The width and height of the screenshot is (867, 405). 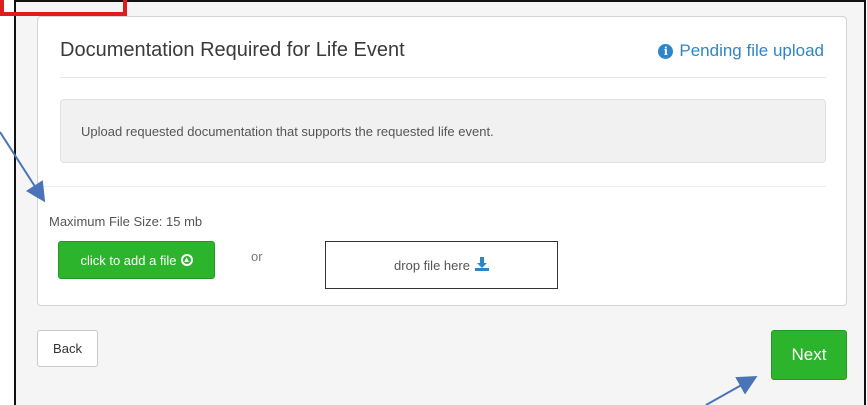 What do you see at coordinates (751, 50) in the screenshot?
I see `pending-status-label: Pending file upload` at bounding box center [751, 50].